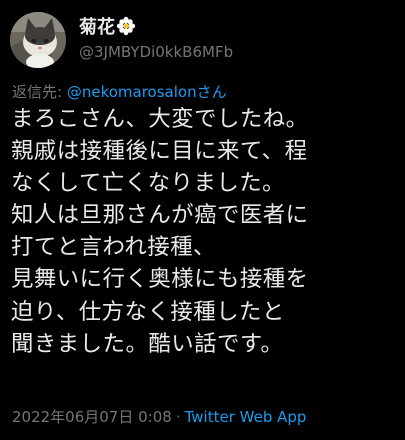 This screenshot has height=440, width=405. What do you see at coordinates (148, 183) in the screenshot?
I see `tweet-line: なくして亡くなりました。` at bounding box center [148, 183].